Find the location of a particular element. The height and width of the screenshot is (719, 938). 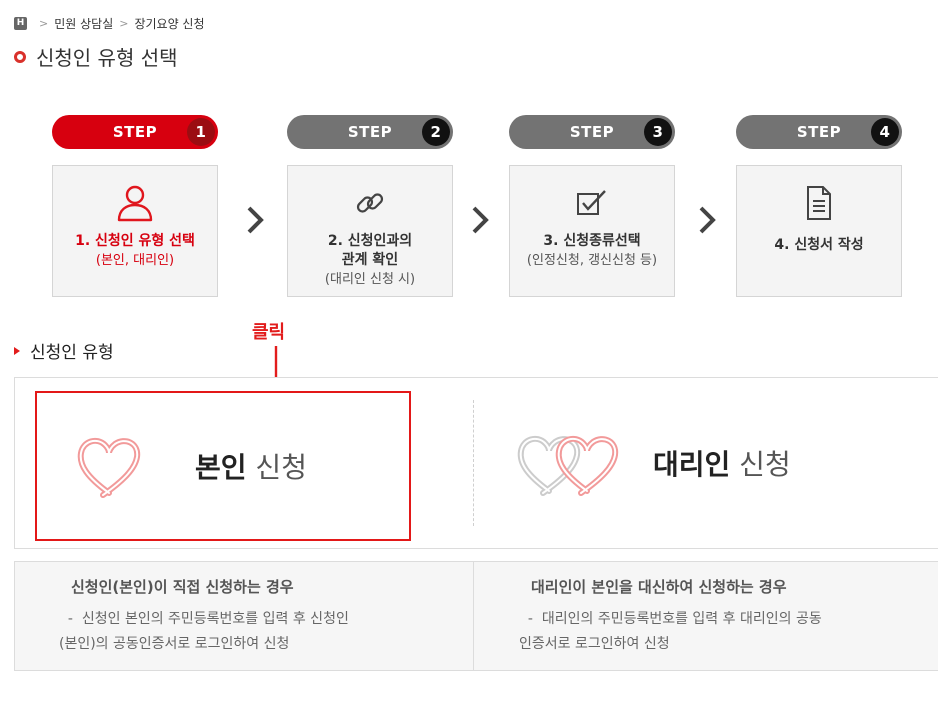

step-2-pill-label: STEP is located at coordinates (370, 132).